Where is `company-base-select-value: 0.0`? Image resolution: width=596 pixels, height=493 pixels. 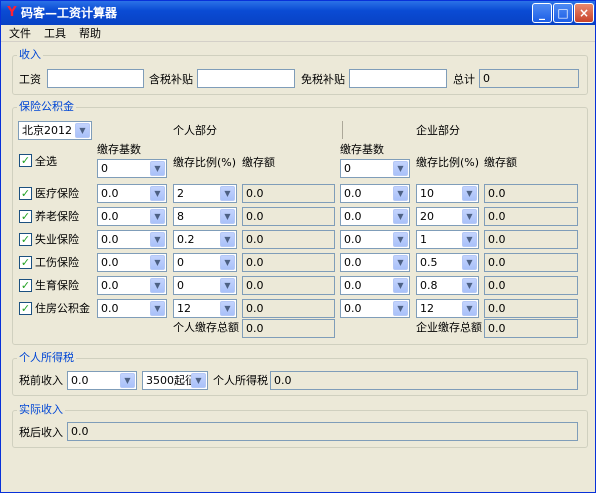
company-base-select-value: 0.0 is located at coordinates (353, 262).